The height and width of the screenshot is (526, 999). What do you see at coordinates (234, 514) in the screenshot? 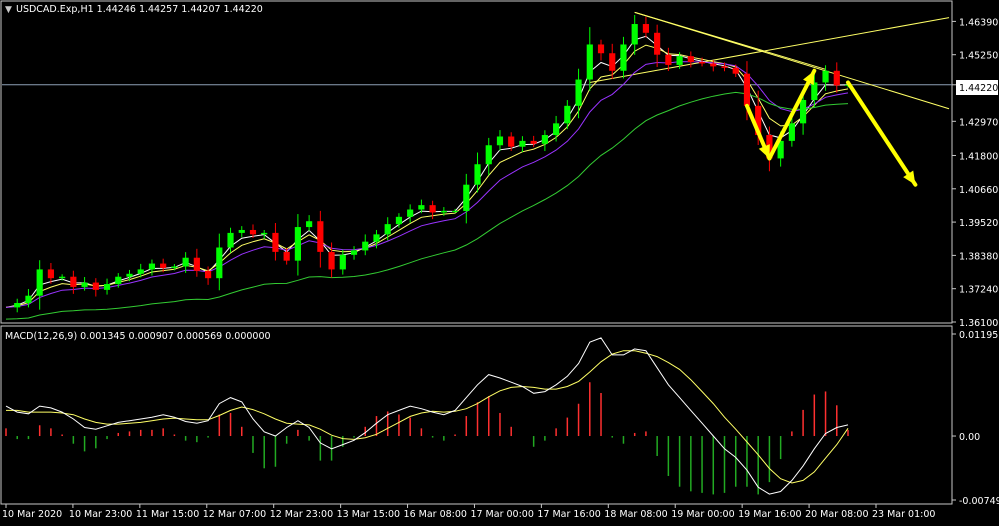
I see `time-tick-label: 12 Mar 07:00` at bounding box center [234, 514].